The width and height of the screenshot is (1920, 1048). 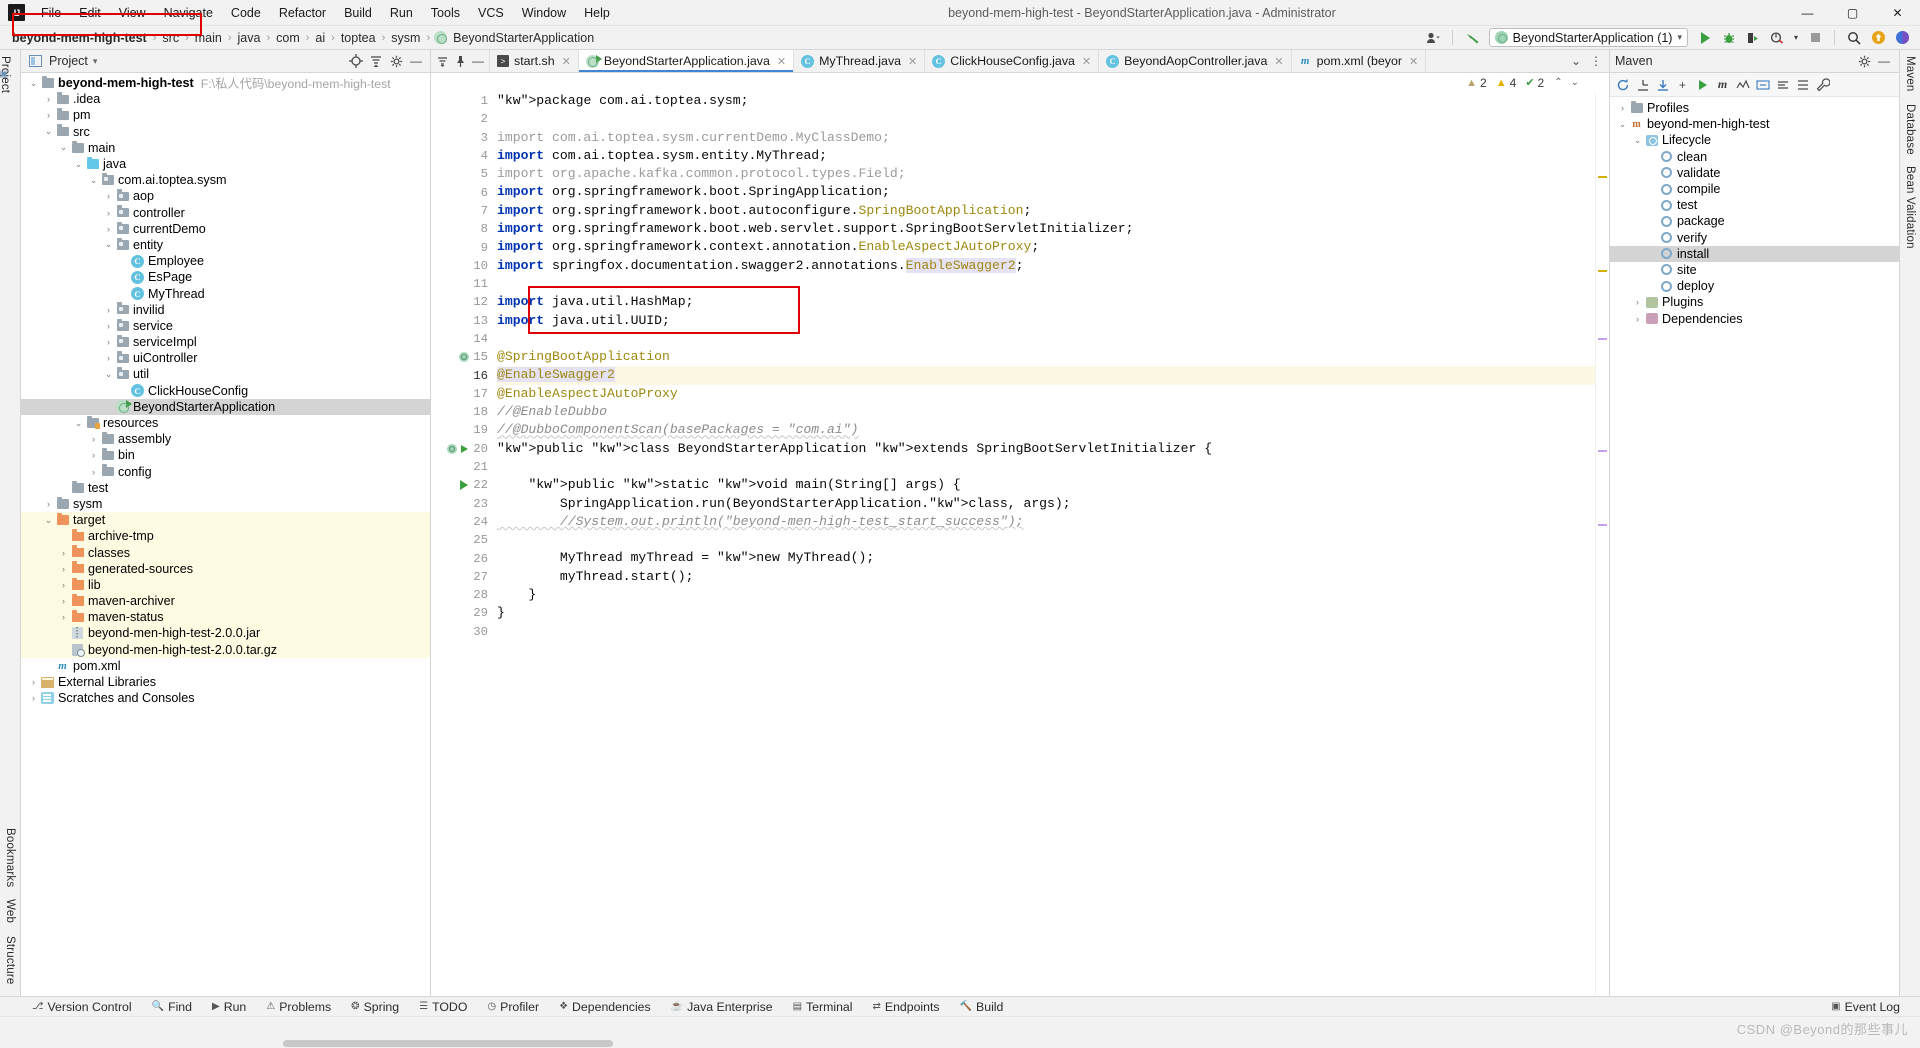 What do you see at coordinates (356, 61) in the screenshot?
I see `locate-icon` at bounding box center [356, 61].